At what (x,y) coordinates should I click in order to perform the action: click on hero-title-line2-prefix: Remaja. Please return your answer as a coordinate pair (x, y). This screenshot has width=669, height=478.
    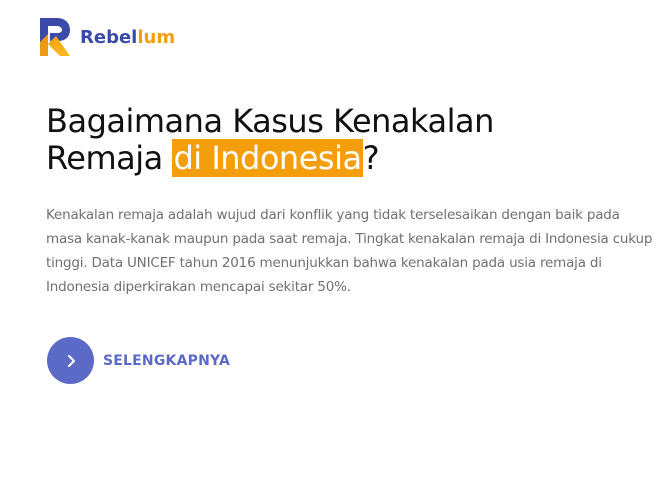
    Looking at the image, I should click on (109, 158).